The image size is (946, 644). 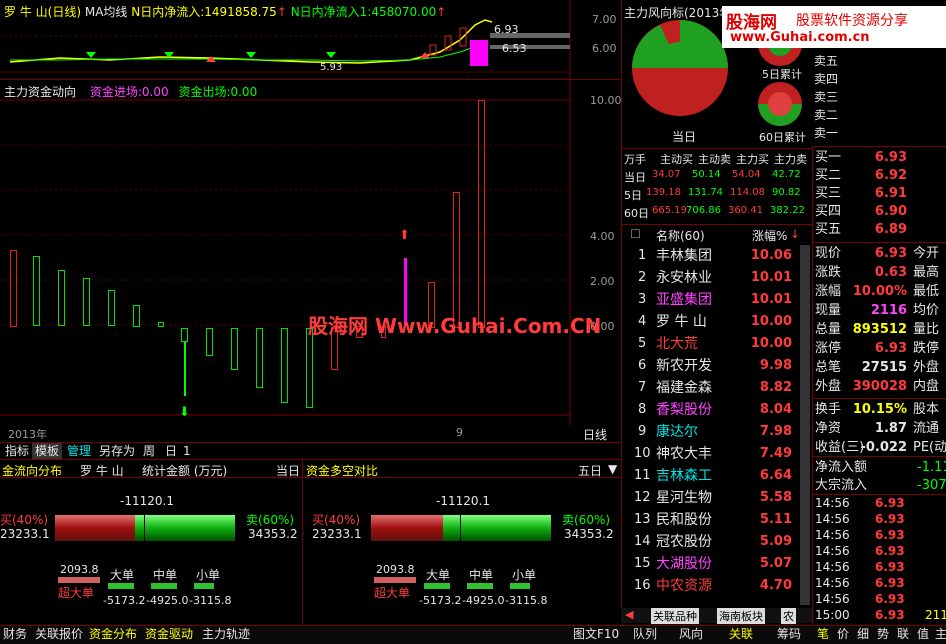 I want to click on rank-row: 10 神农大丰 7.49, so click(x=711, y=454).